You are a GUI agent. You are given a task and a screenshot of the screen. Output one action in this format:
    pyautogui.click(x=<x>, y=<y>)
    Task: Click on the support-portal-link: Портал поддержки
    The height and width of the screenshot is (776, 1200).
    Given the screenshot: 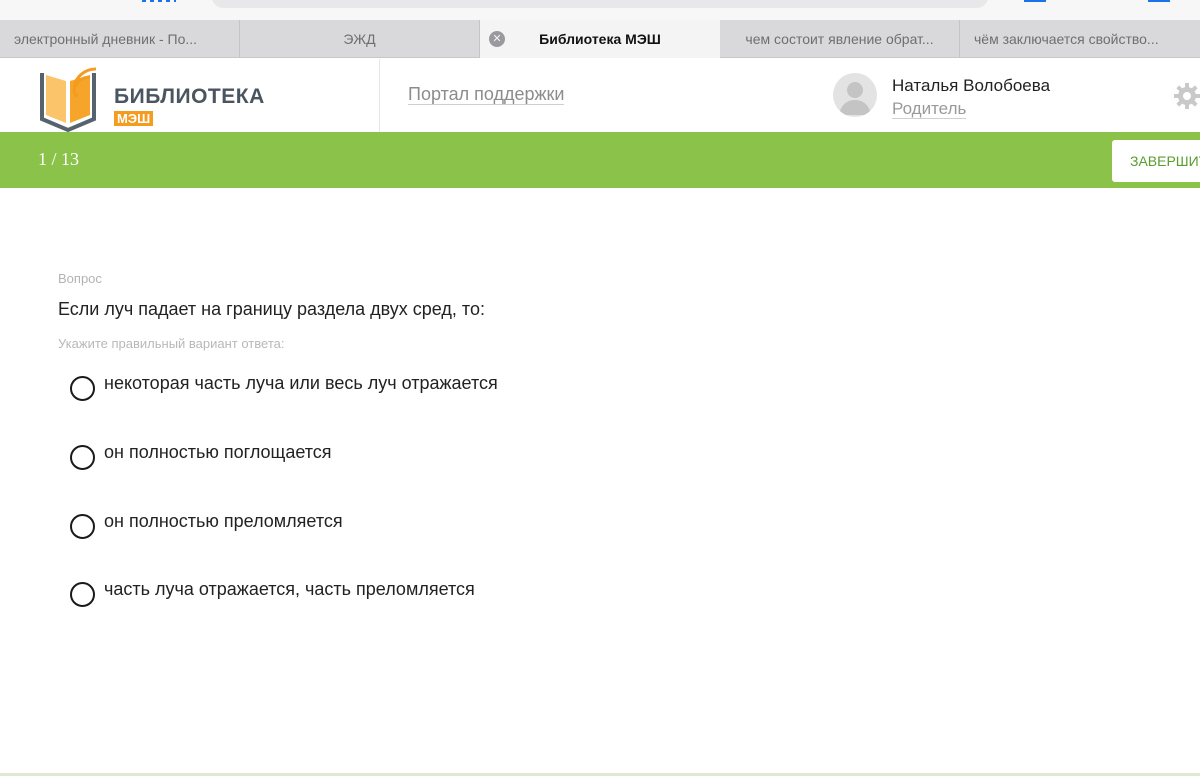 What is the action you would take?
    pyautogui.click(x=486, y=94)
    